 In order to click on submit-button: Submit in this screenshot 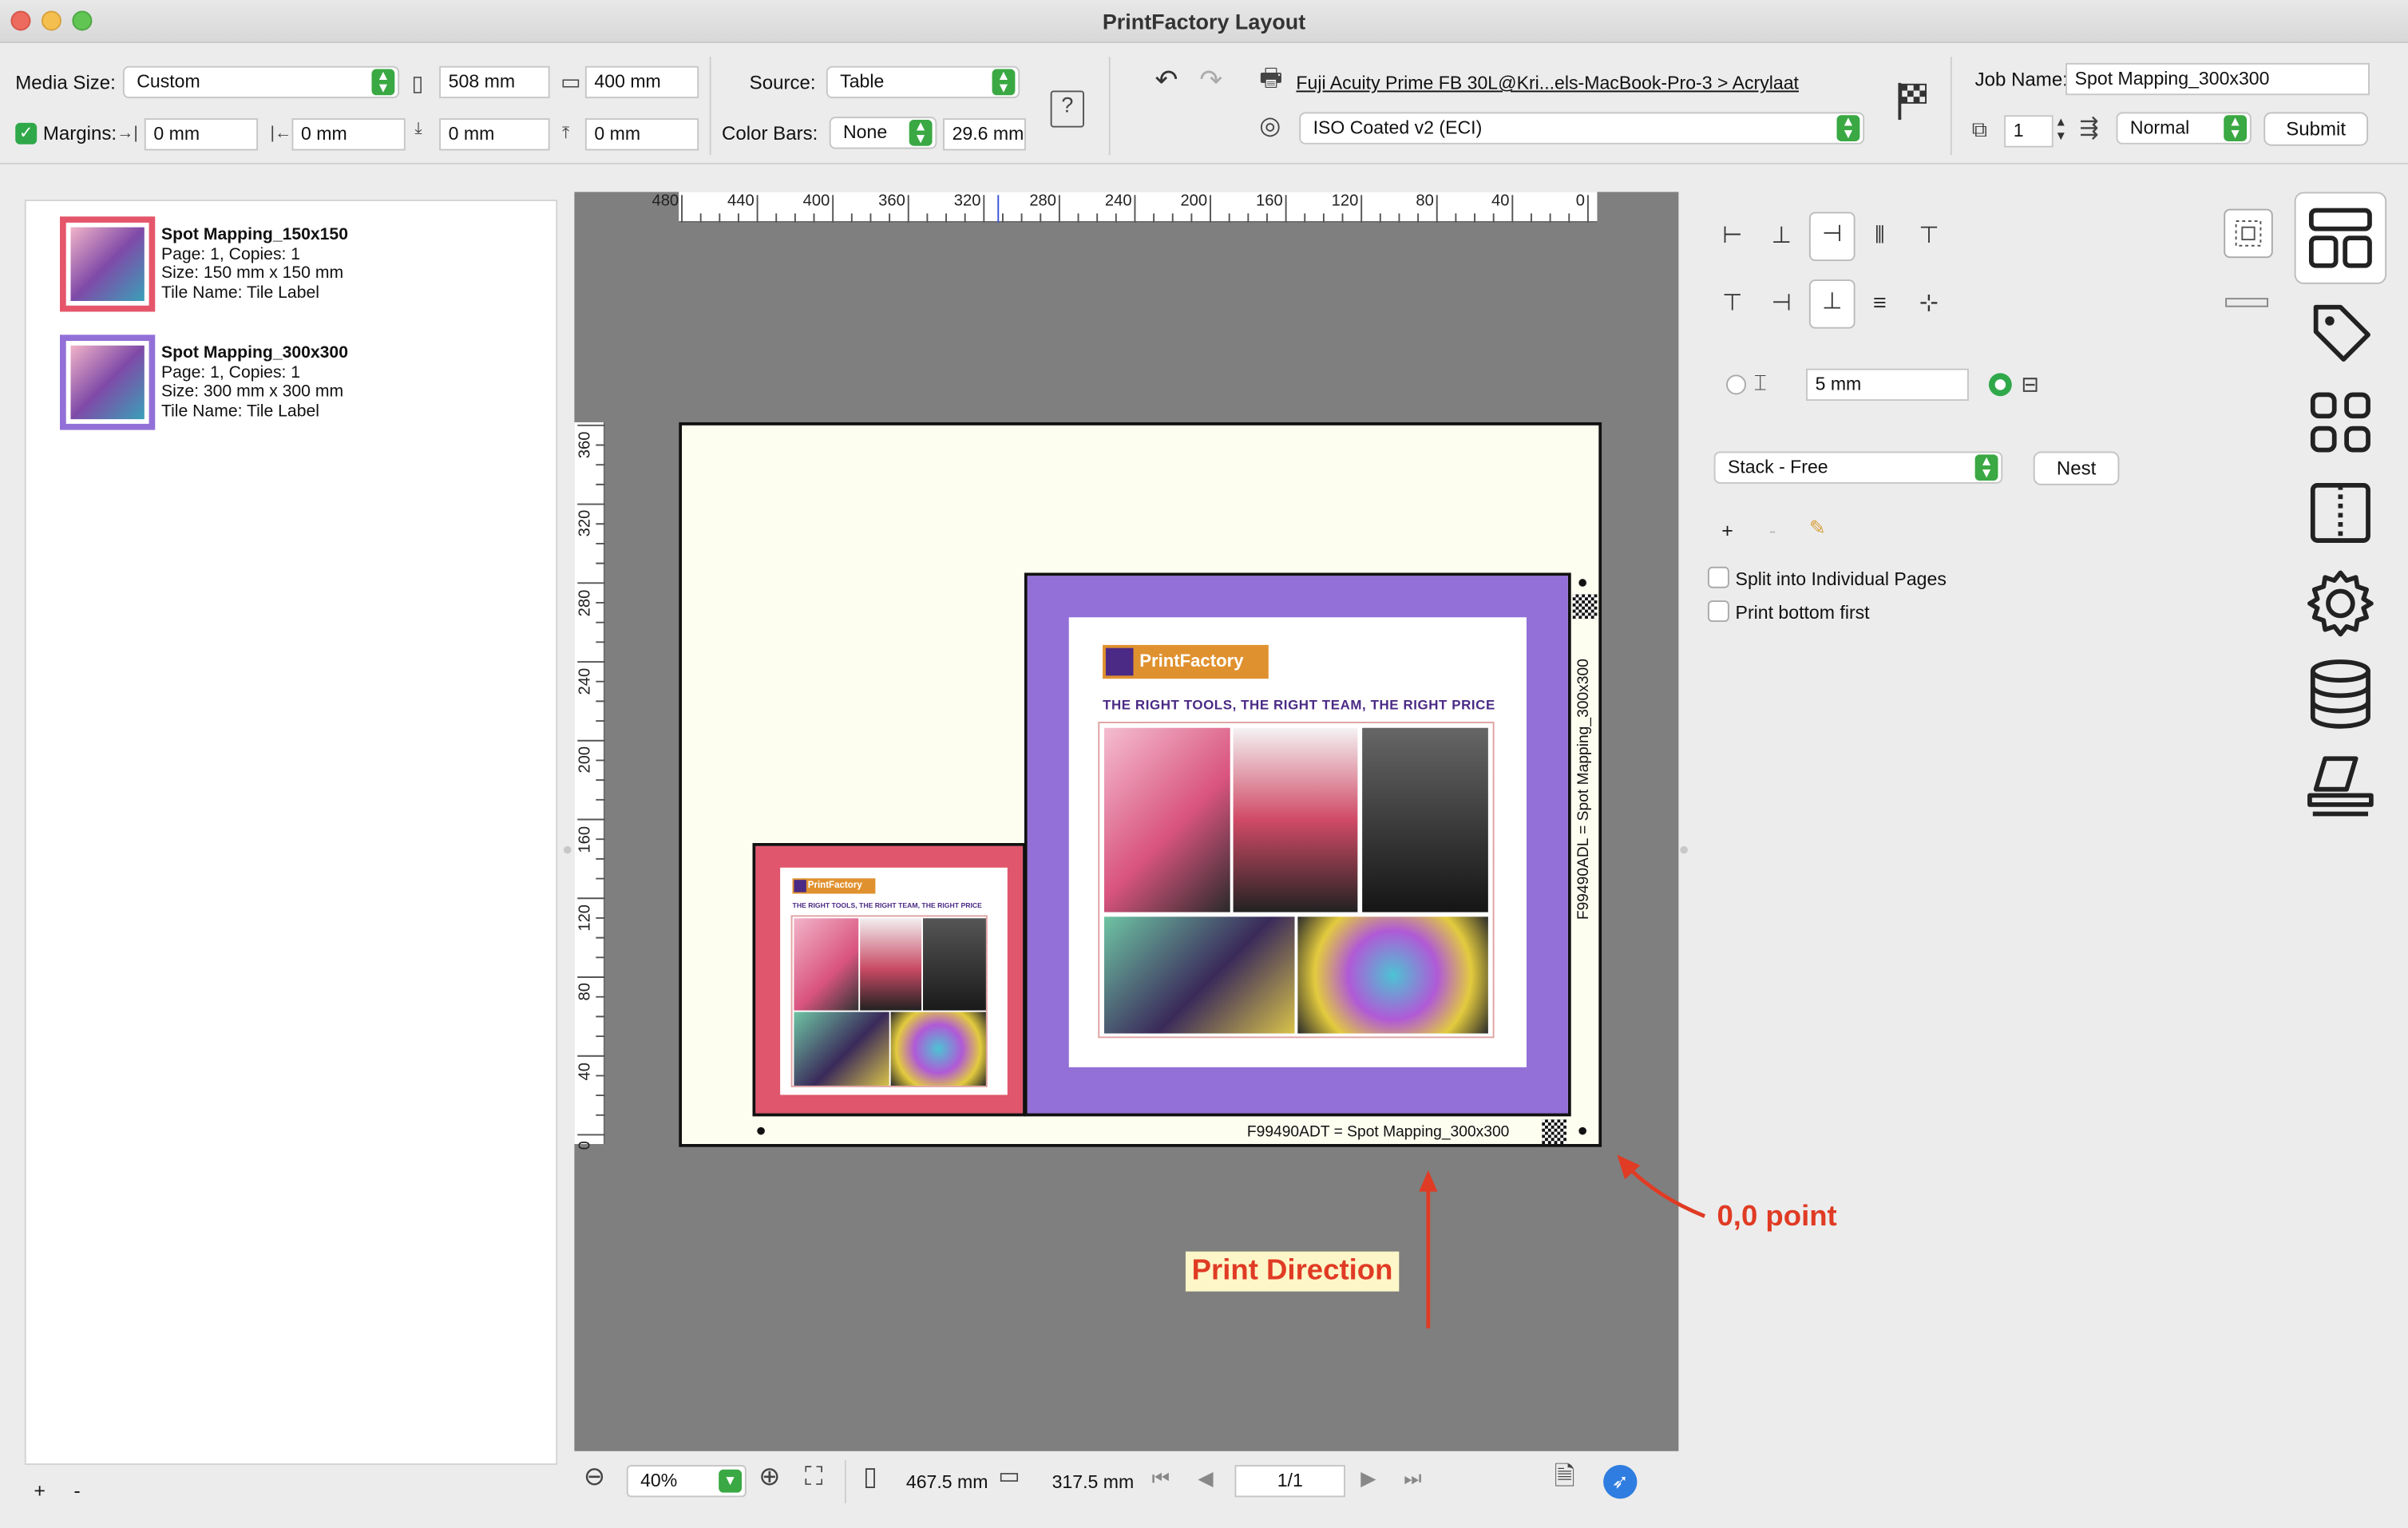, I will do `click(2316, 129)`.